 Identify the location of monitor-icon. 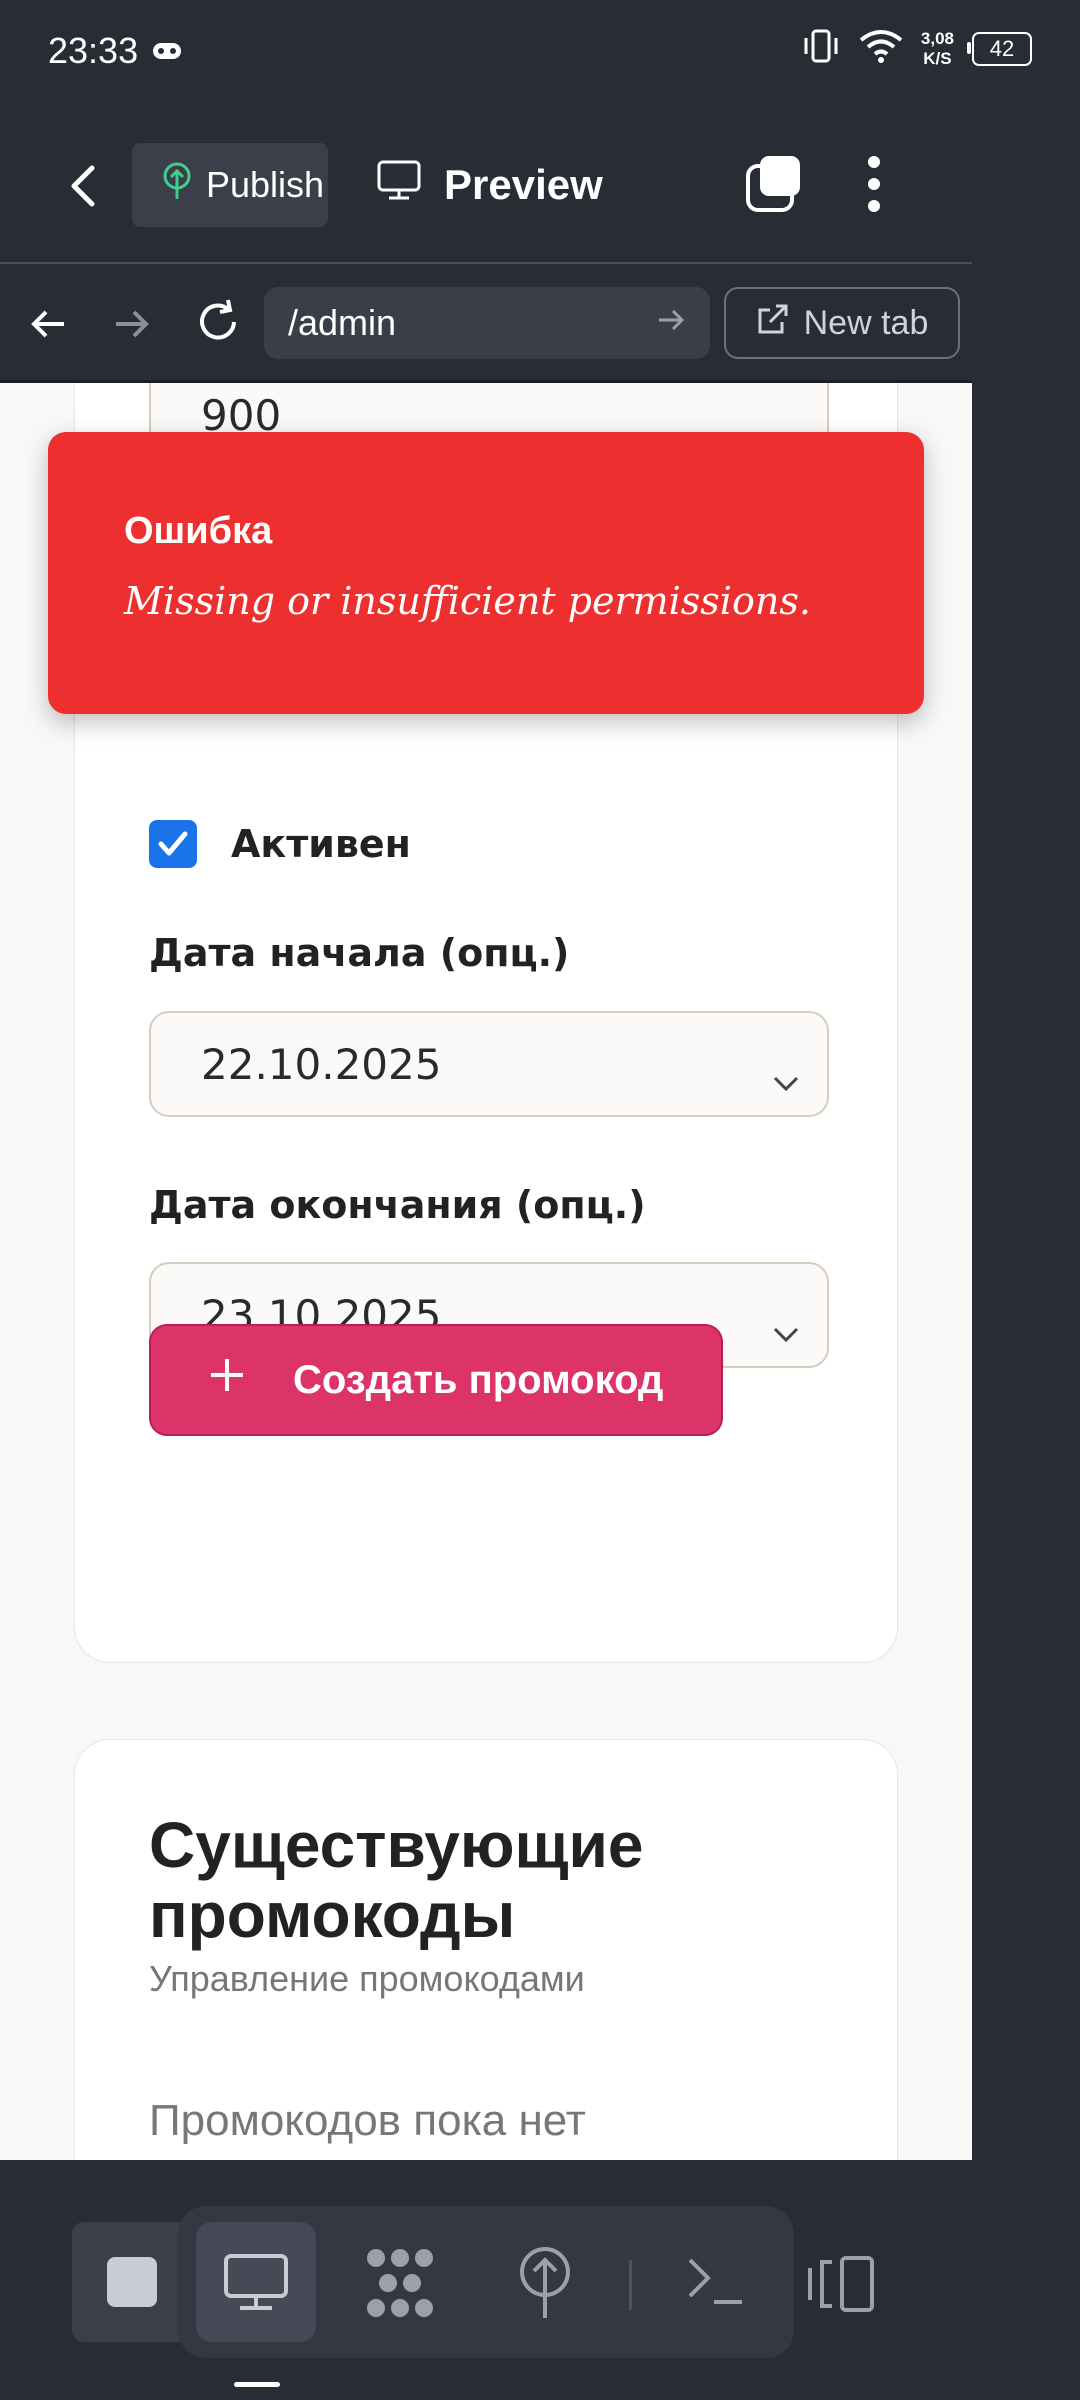
(399, 185).